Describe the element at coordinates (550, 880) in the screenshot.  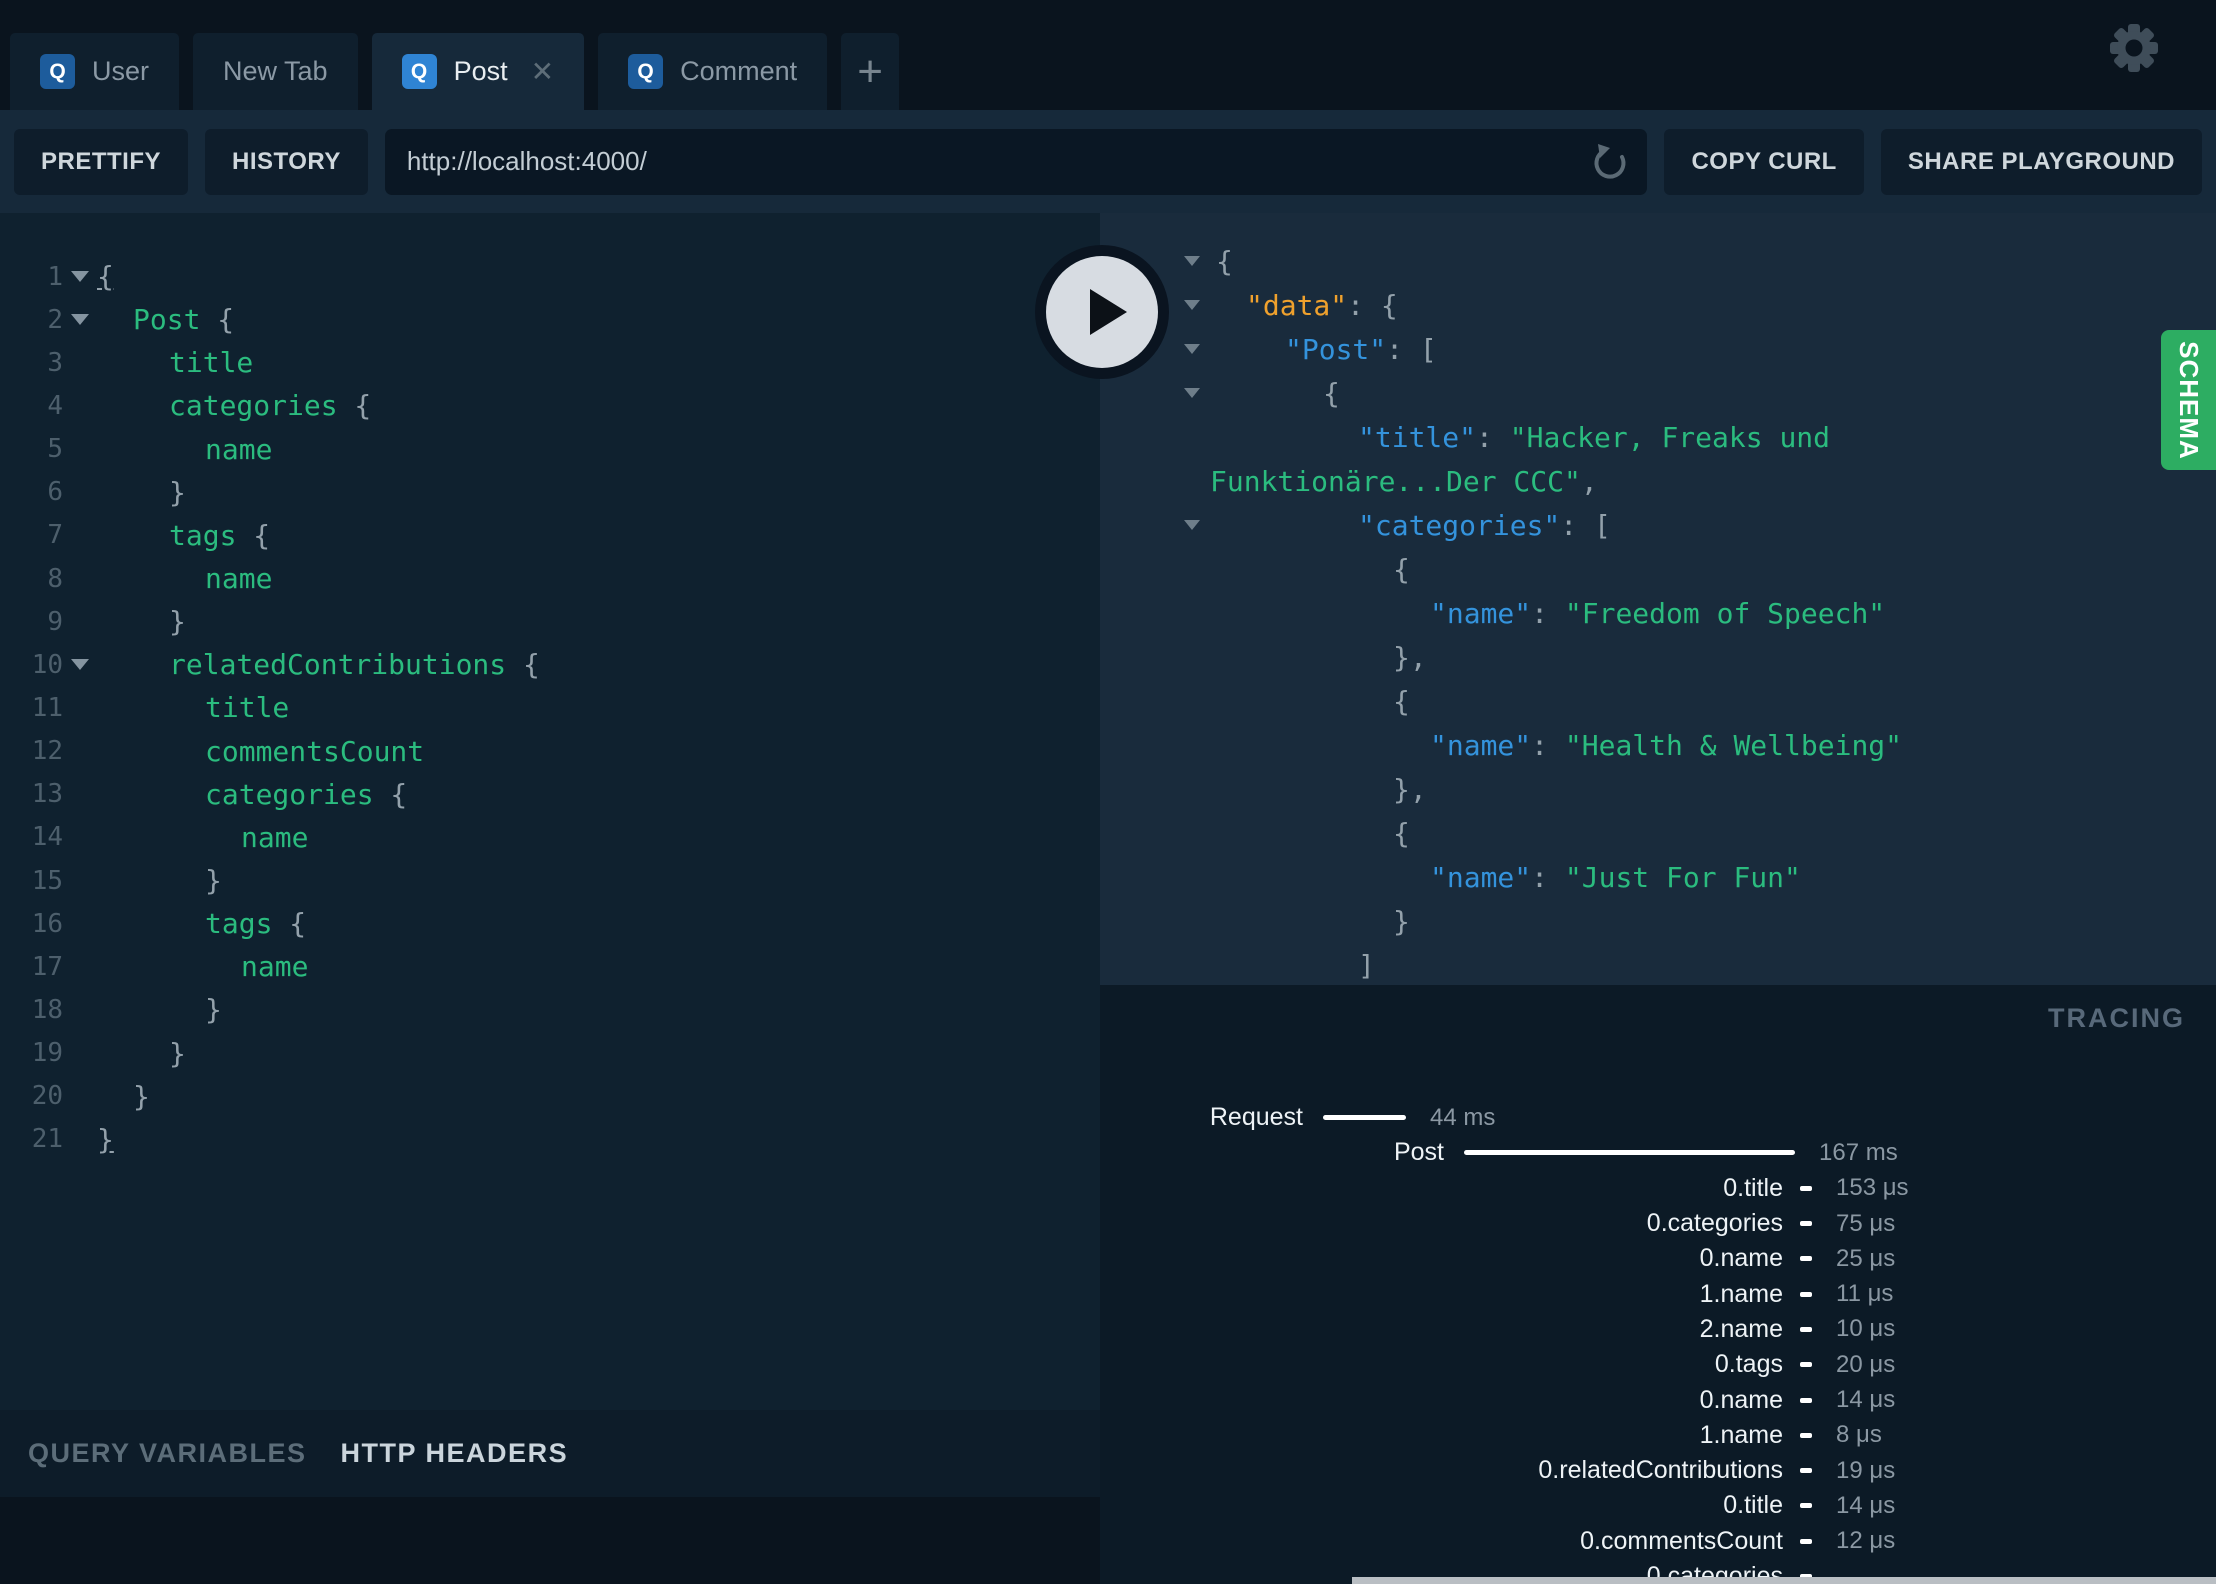
I see `editor-line: 15}` at that location.